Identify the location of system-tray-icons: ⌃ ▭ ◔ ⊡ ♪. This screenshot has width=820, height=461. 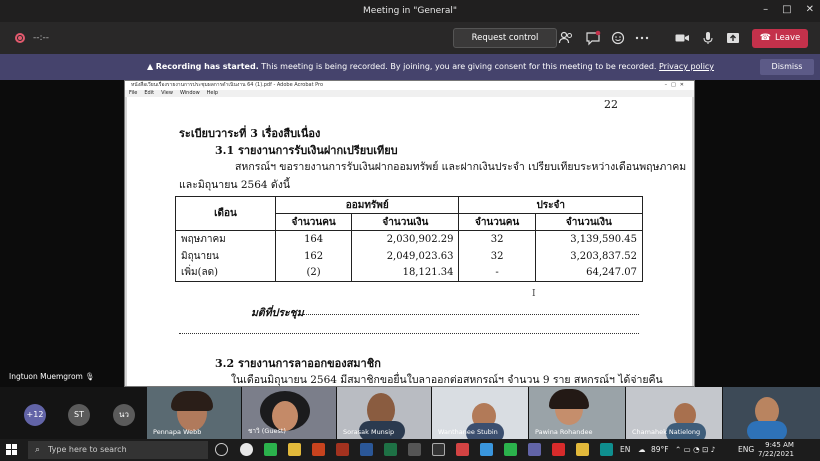
(695, 449).